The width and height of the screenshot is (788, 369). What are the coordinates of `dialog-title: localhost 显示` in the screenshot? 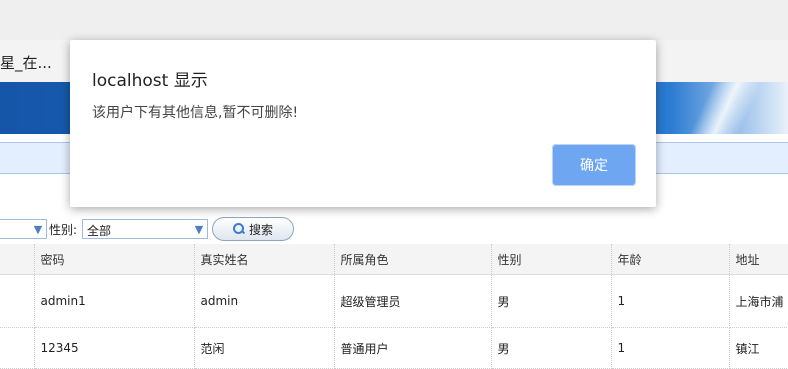 It's located at (150, 81).